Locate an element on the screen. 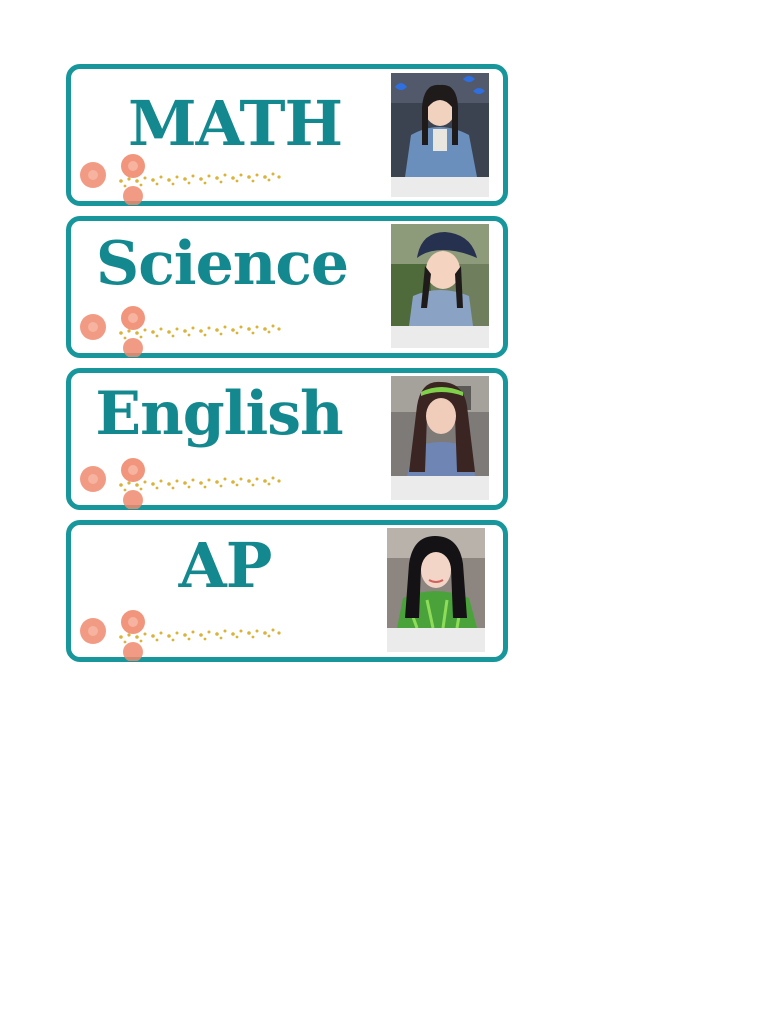 This screenshot has width=768, height=1024. label-card-english: English is located at coordinates (287, 439).